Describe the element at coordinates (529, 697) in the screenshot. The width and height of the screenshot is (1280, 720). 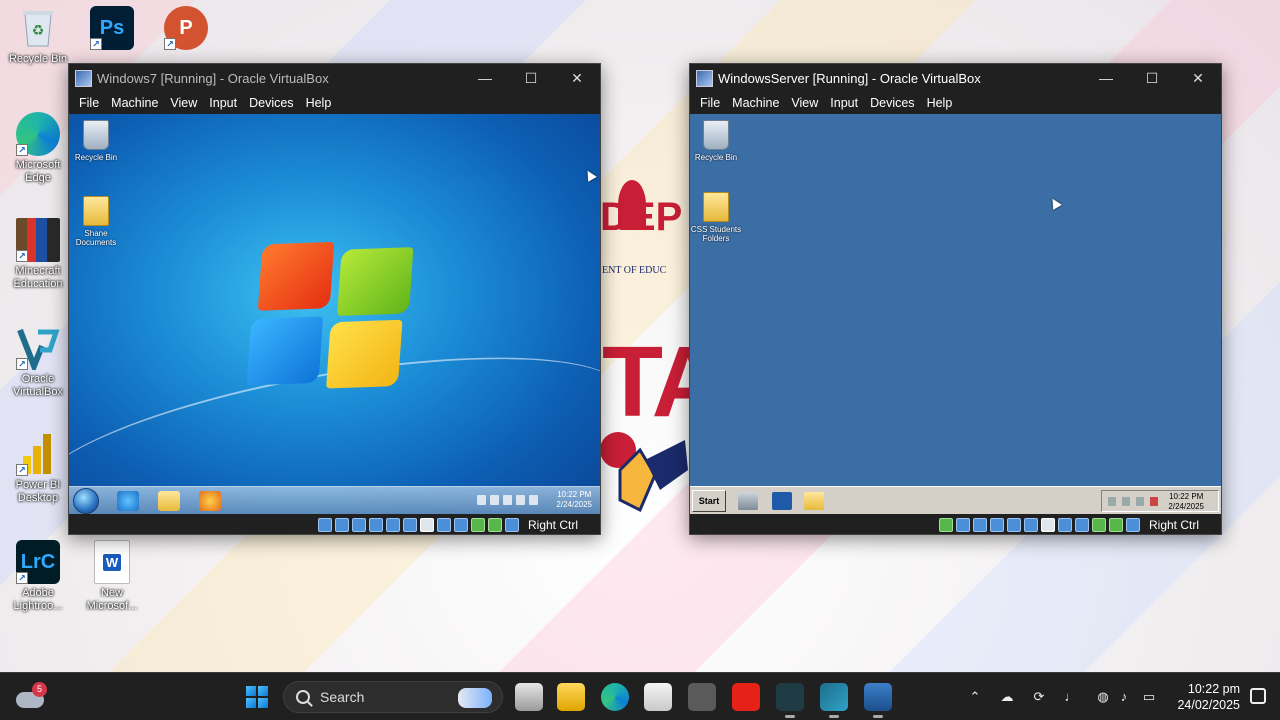
I see `task-view-icon` at that location.